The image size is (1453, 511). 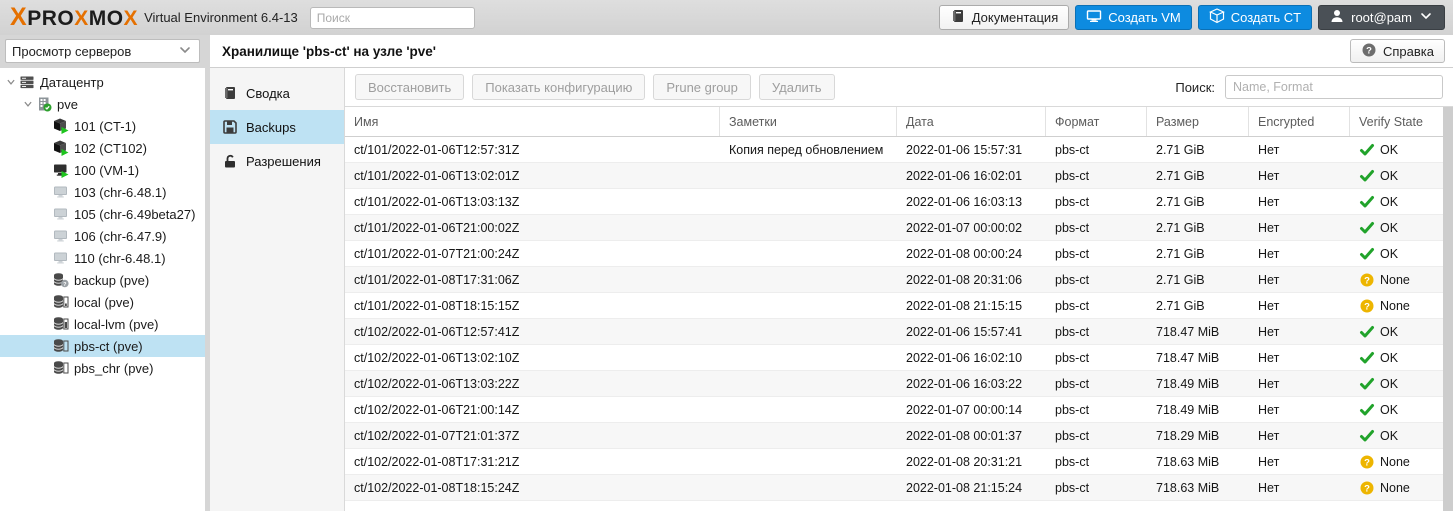 I want to click on tree-item-local-lvm-pve: local-lvm (pve), so click(x=102, y=324).